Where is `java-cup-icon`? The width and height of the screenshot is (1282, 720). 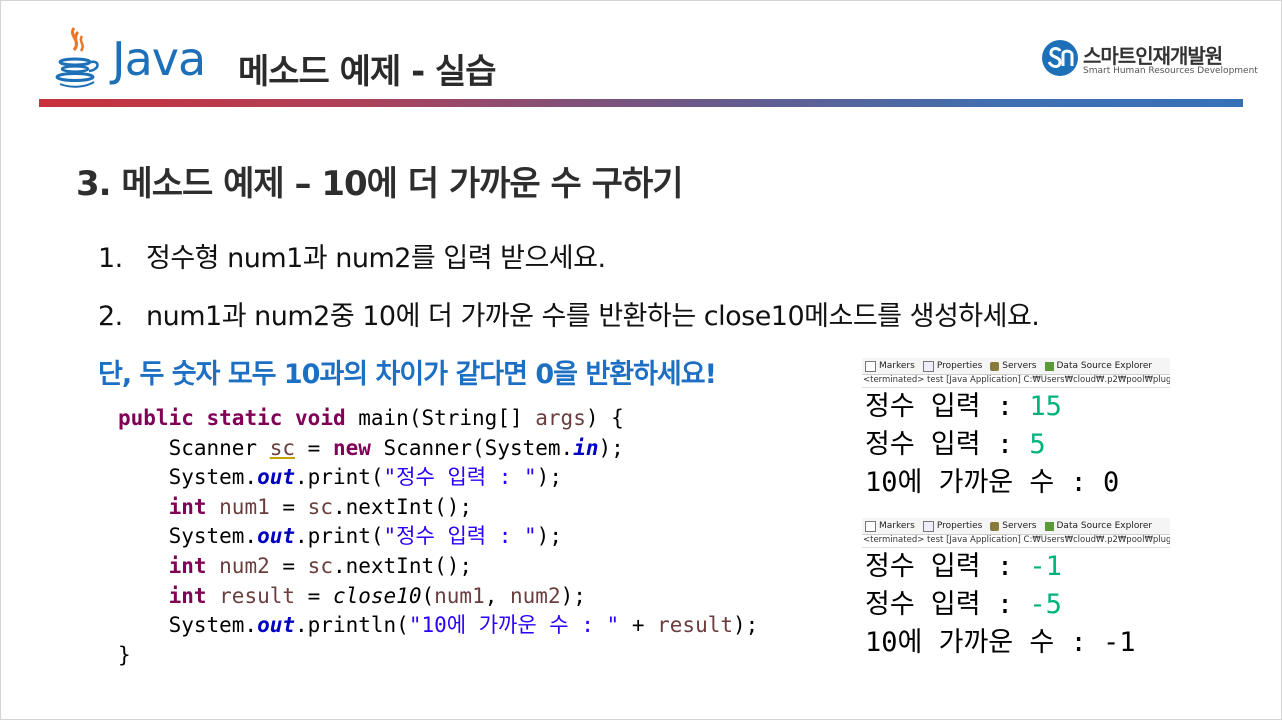 java-cup-icon is located at coordinates (77, 57).